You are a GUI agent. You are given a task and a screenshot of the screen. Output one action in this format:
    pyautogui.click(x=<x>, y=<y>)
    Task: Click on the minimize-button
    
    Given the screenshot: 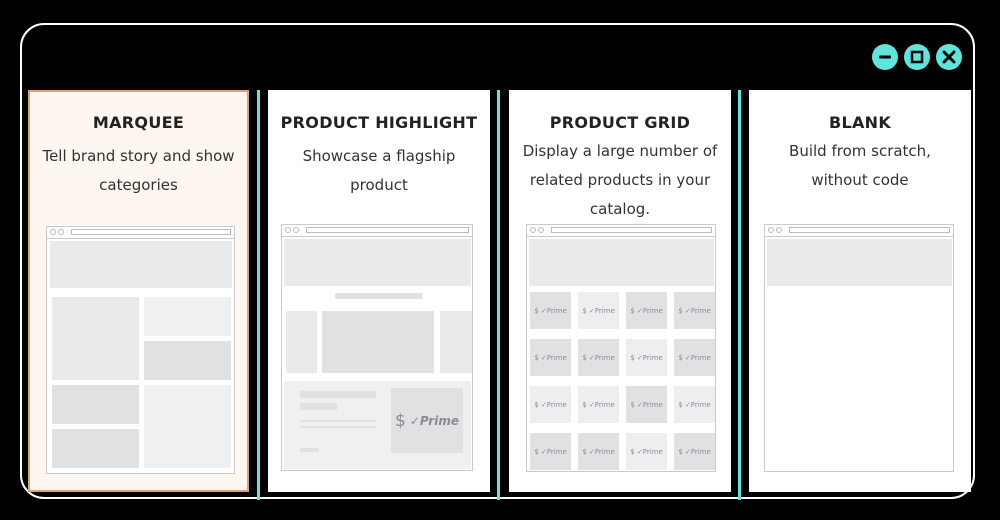 What is the action you would take?
    pyautogui.click(x=885, y=57)
    